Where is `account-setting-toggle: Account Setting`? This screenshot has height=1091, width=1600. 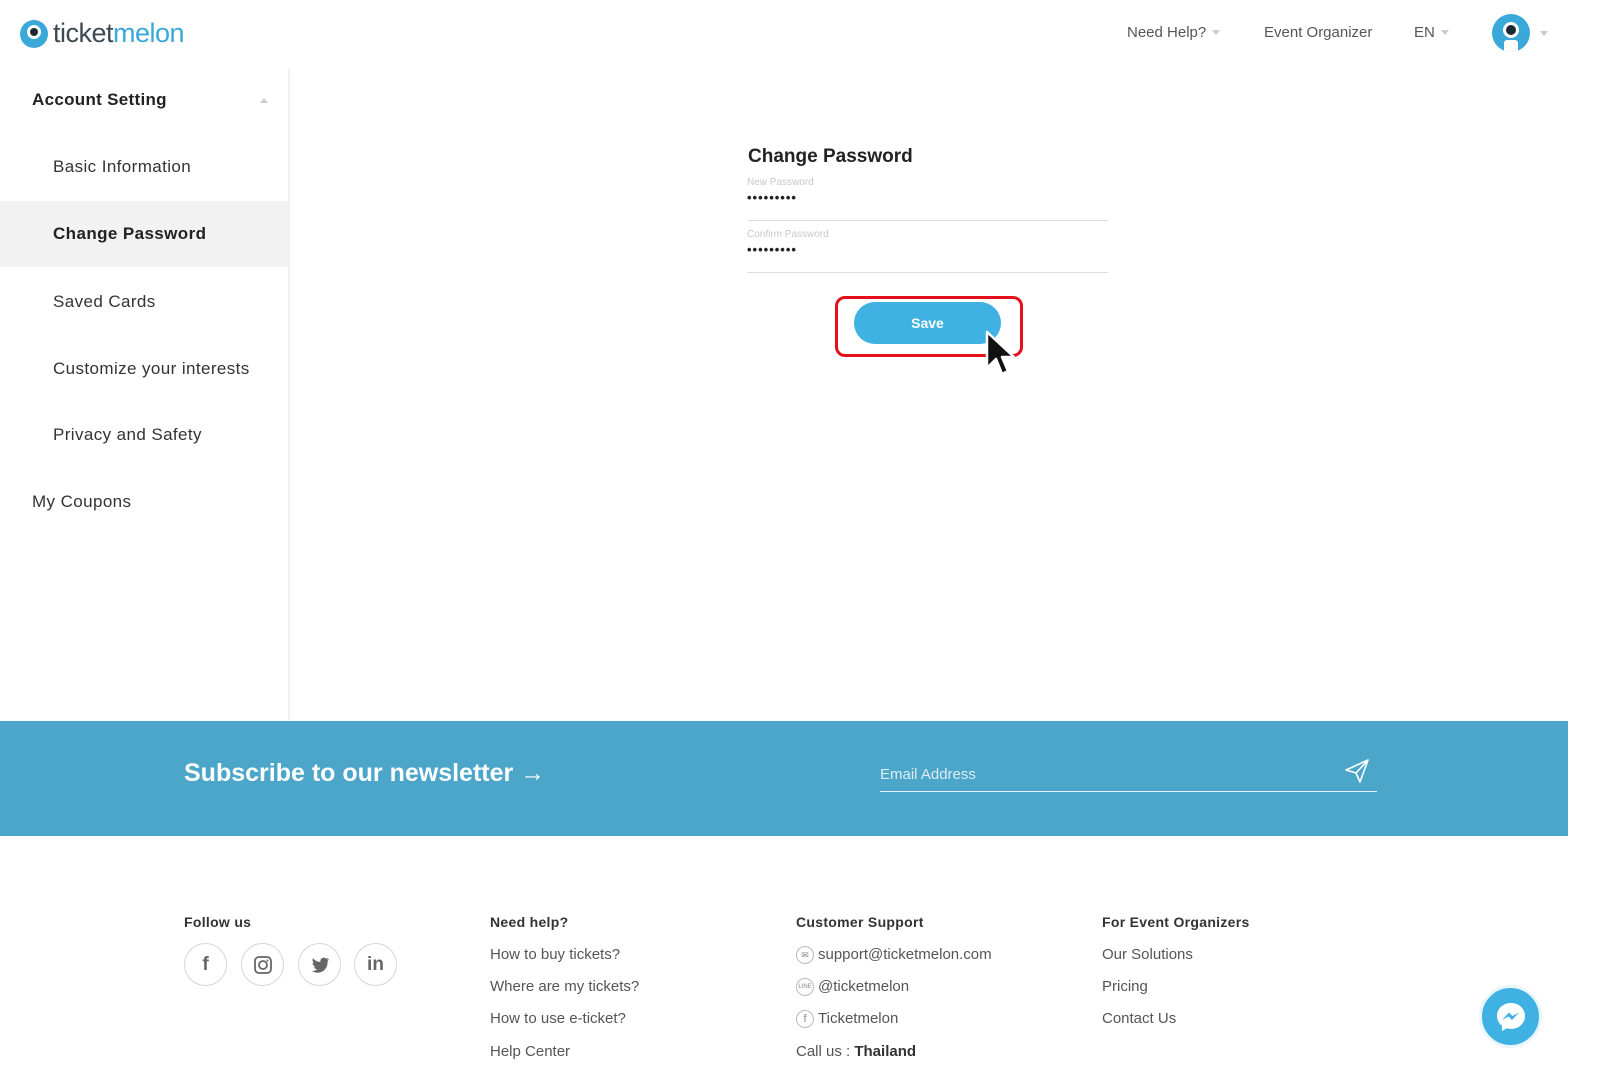
account-setting-toggle: Account Setting is located at coordinates (152, 100).